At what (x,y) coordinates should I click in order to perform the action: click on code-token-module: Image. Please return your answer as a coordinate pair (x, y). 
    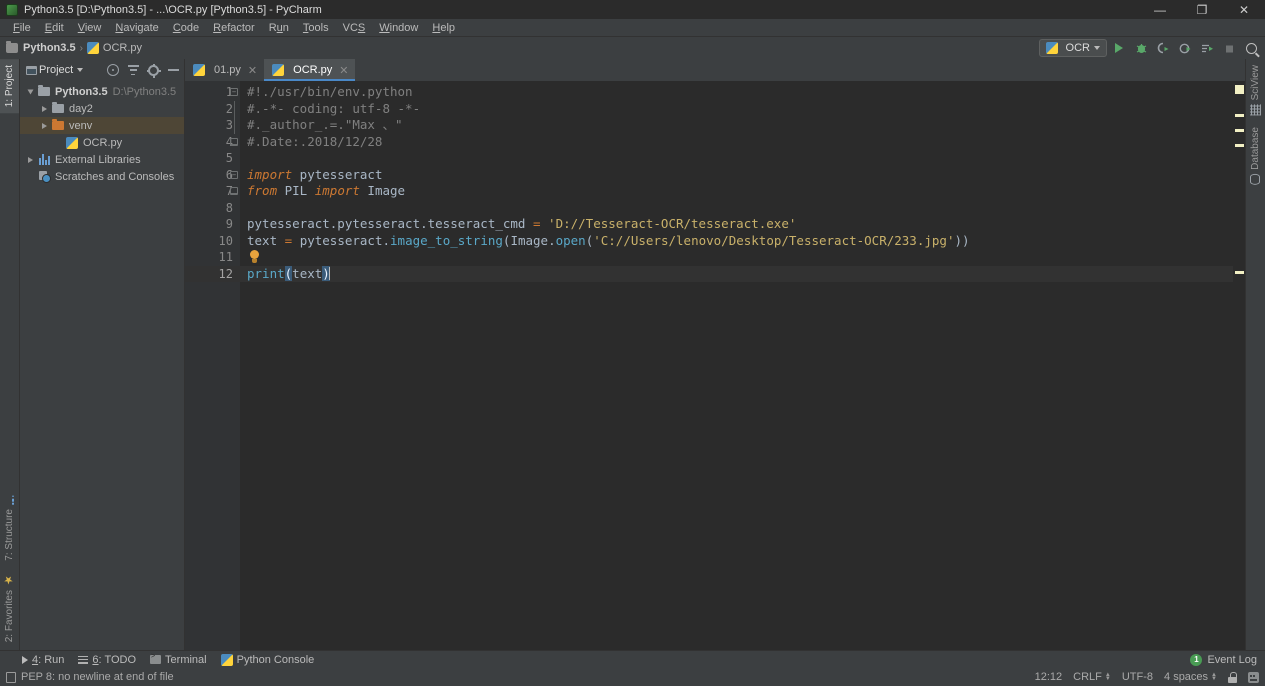
    Looking at the image, I should click on (382, 190).